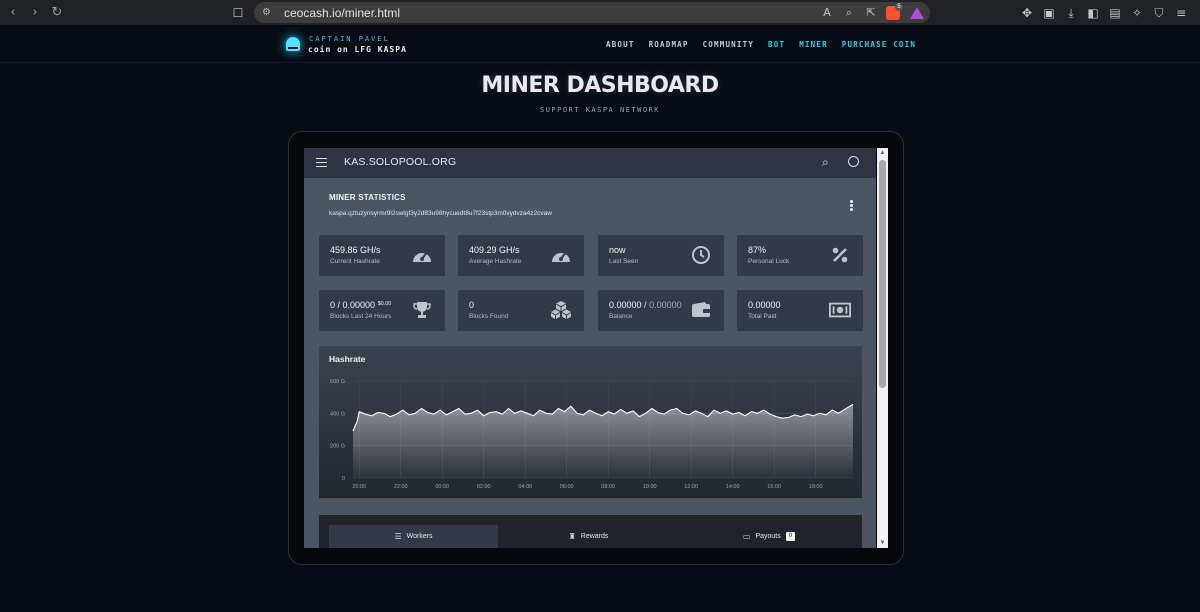 This screenshot has height=612, width=1200. What do you see at coordinates (645, 305) in the screenshot?
I see `stat-value: 0.00000 / 0.00000` at bounding box center [645, 305].